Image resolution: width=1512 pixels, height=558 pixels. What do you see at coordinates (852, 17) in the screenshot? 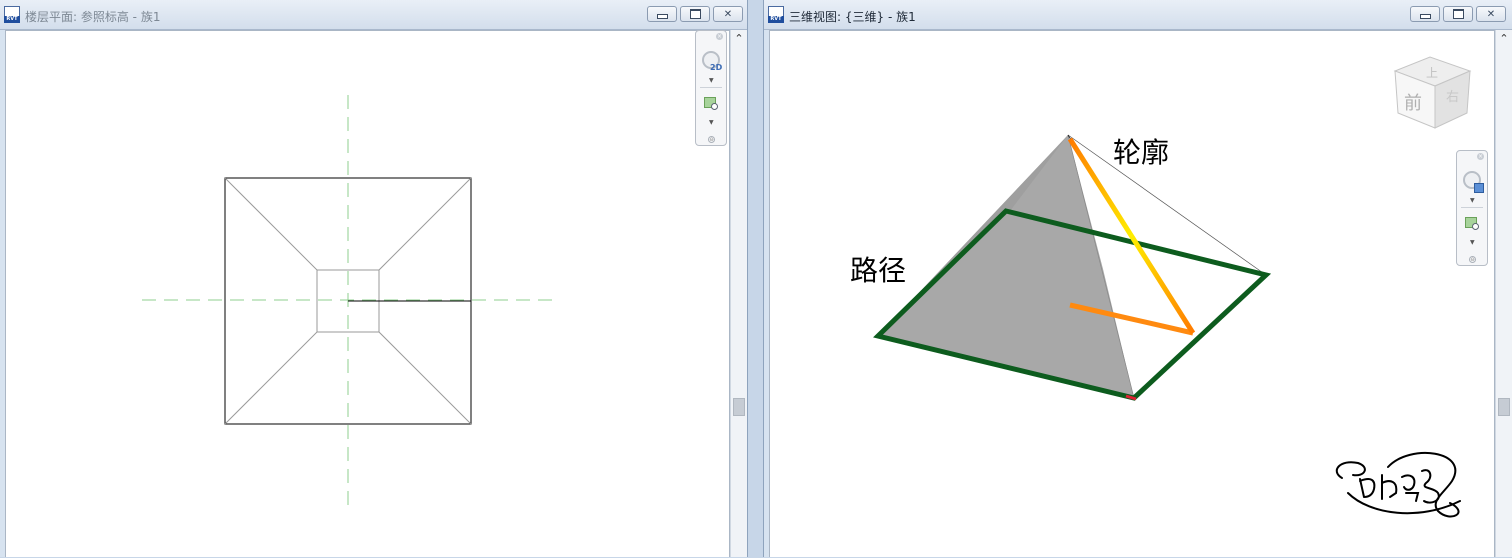
I see `window-title: 三维视图: {三维} - 族1` at bounding box center [852, 17].